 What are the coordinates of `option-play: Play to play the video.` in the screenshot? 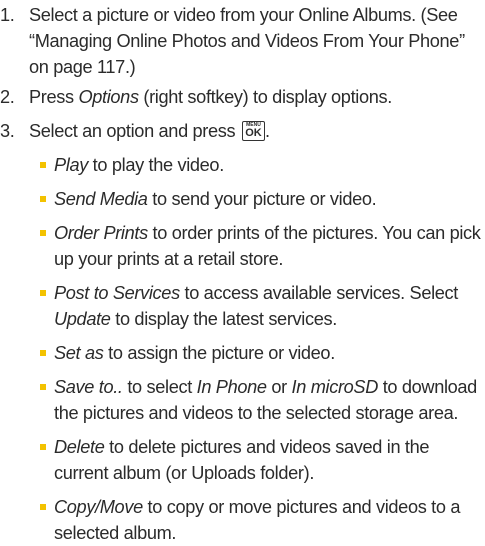 It's located at (260, 165).